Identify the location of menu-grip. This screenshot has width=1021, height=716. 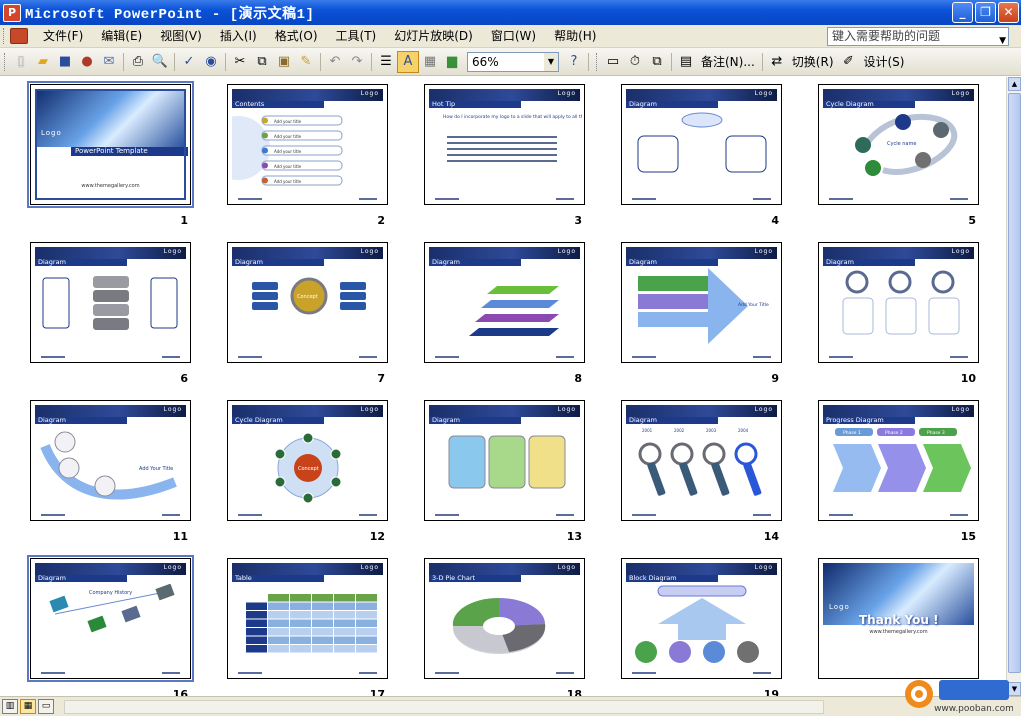
(4, 36).